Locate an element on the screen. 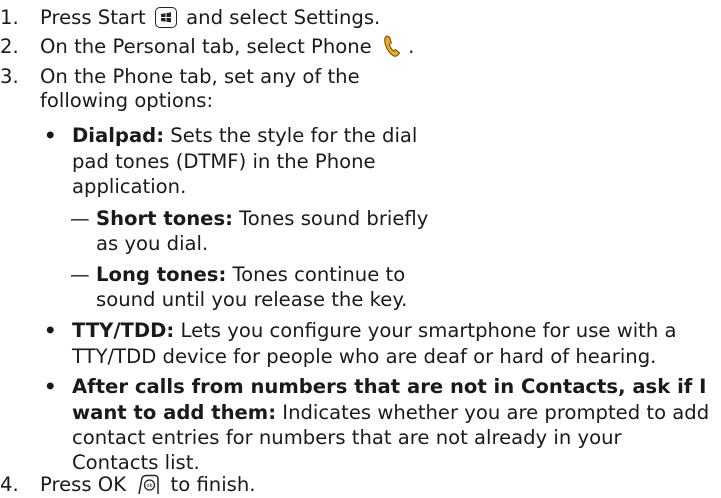  step-2-text-a: On the Personal tab, select Phone is located at coordinates (206, 46).